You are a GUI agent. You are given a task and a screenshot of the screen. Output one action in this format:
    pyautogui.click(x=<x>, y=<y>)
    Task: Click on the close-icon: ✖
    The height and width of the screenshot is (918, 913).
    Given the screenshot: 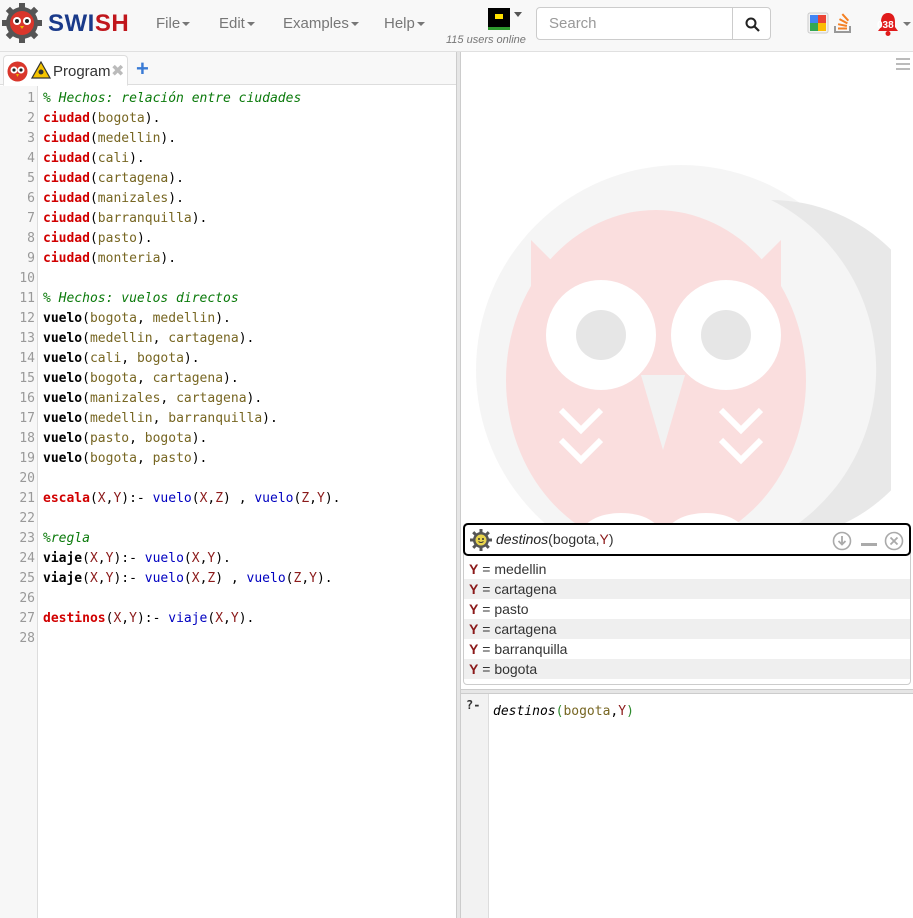 What is the action you would take?
    pyautogui.click(x=117, y=71)
    